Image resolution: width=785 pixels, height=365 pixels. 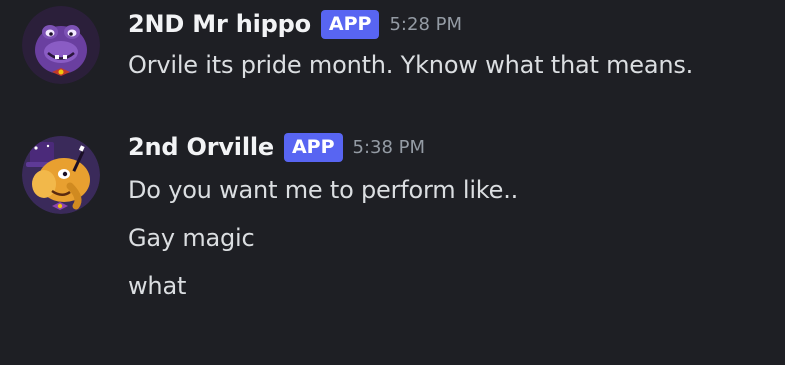 I want to click on orange-elephant-magician-avatar-icon, so click(x=61, y=175).